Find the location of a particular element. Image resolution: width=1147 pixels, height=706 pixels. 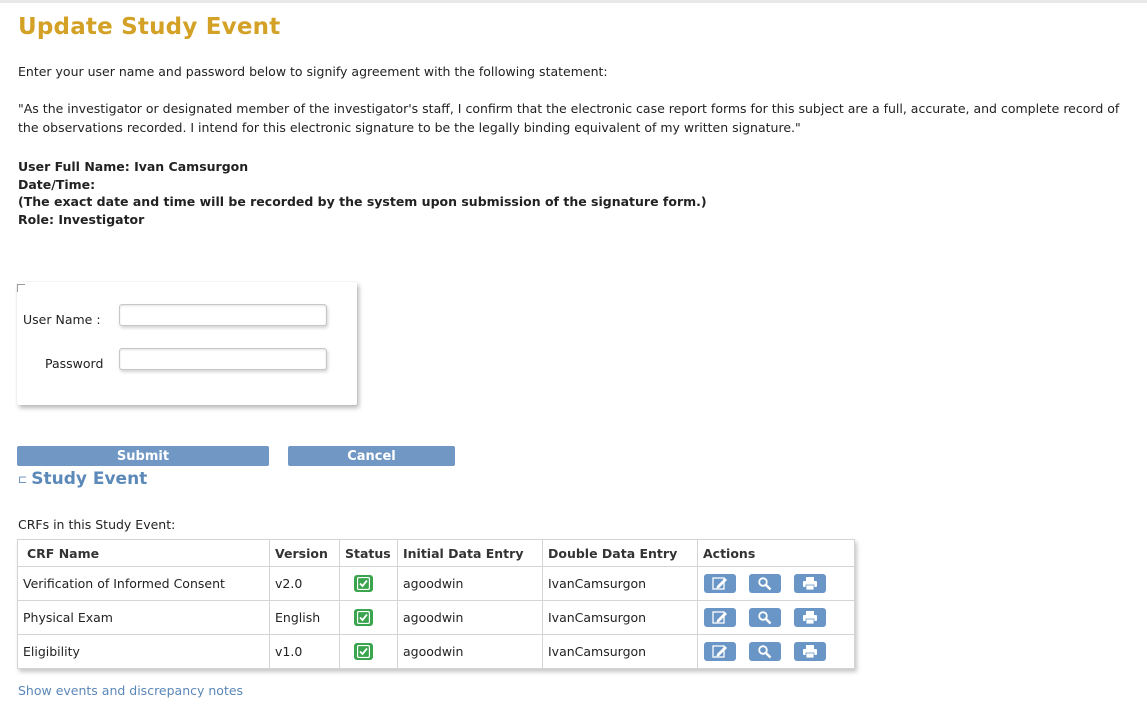

version-cell: English is located at coordinates (304, 617).